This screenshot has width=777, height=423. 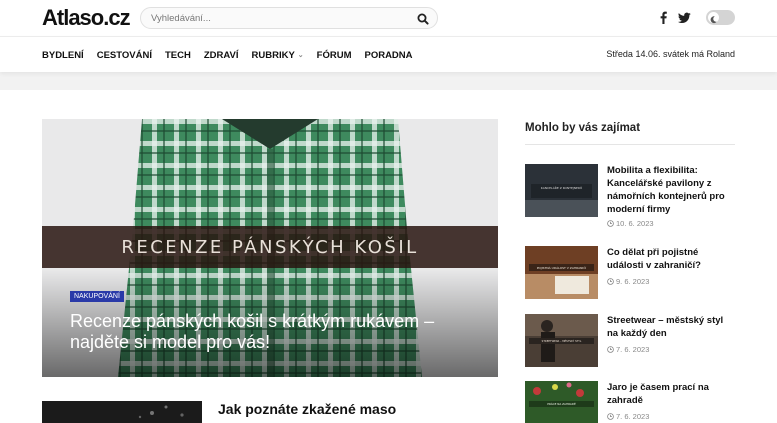 I want to click on date-nameday: Středa 14.06. svátek má Roland, so click(x=670, y=54).